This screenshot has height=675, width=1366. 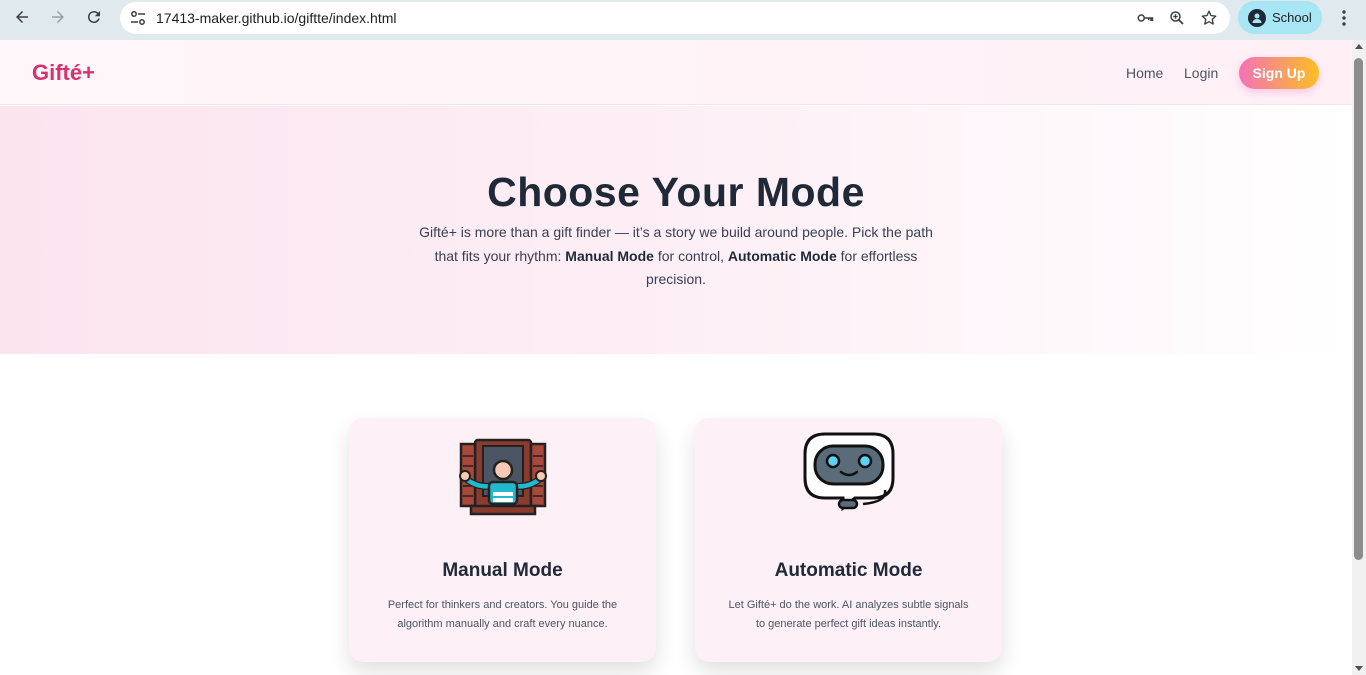 I want to click on profile-label: School, so click(x=1292, y=17).